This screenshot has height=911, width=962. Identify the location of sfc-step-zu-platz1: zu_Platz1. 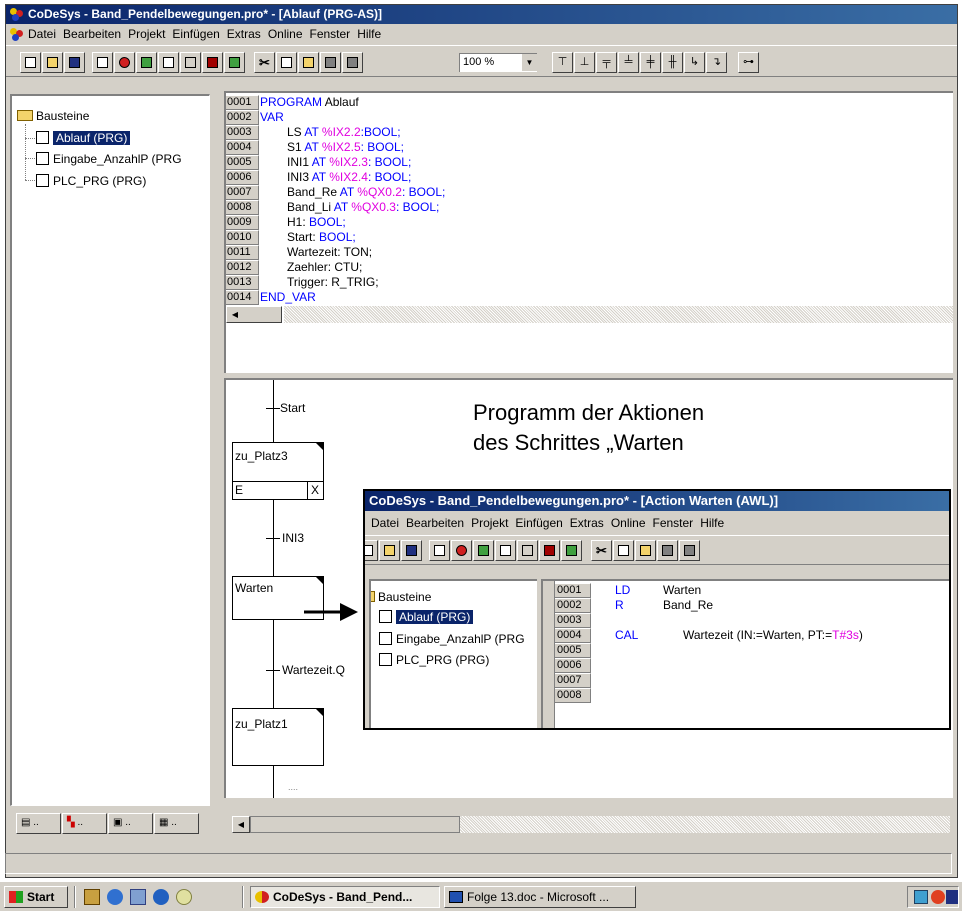
(278, 737).